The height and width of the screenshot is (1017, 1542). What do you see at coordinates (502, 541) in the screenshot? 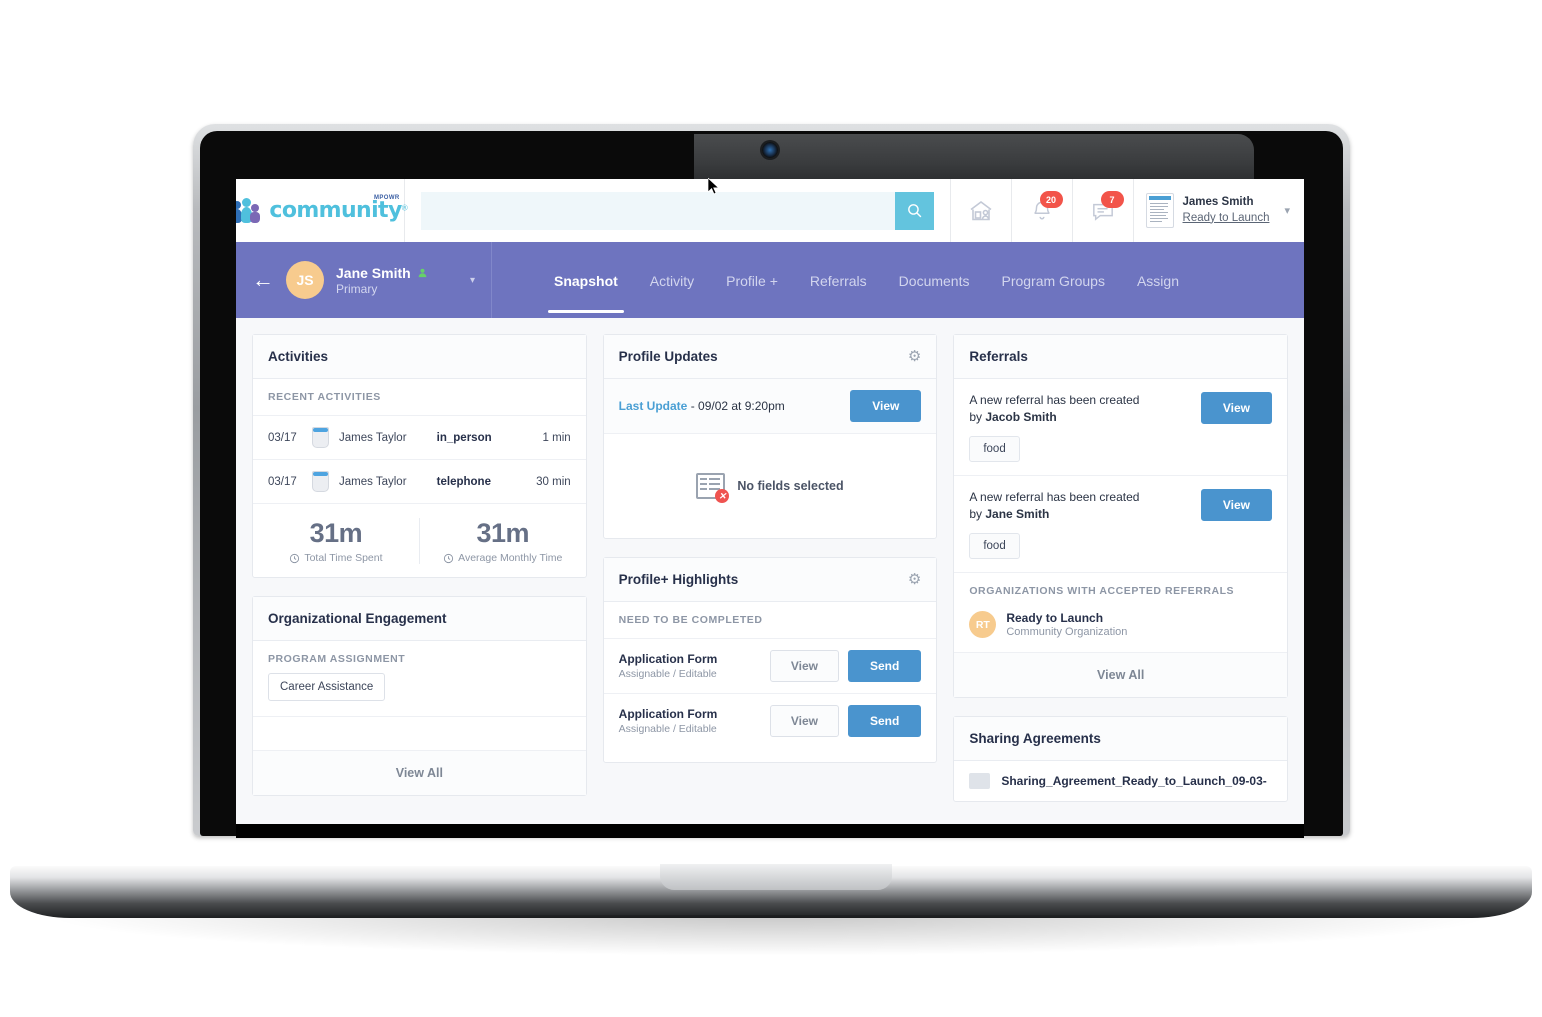
I see `stat-average-monthly: 31m Average Monthly Time` at bounding box center [502, 541].